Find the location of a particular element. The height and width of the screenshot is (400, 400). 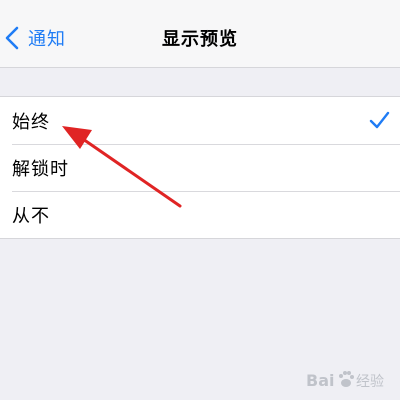

watermark: Bai 经验 is located at coordinates (350, 380).